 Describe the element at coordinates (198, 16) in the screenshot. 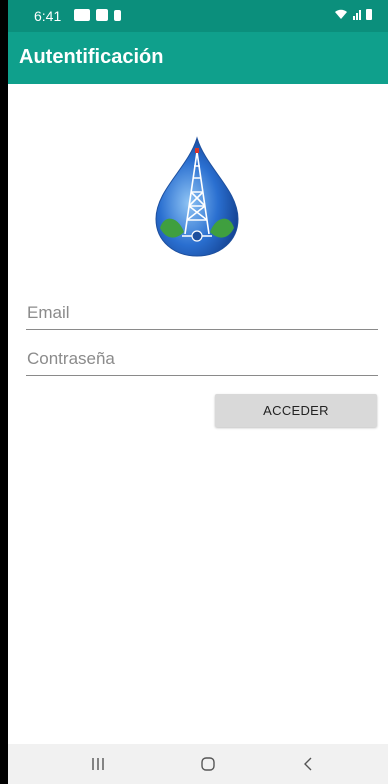

I see `status-bar: 6:41` at that location.